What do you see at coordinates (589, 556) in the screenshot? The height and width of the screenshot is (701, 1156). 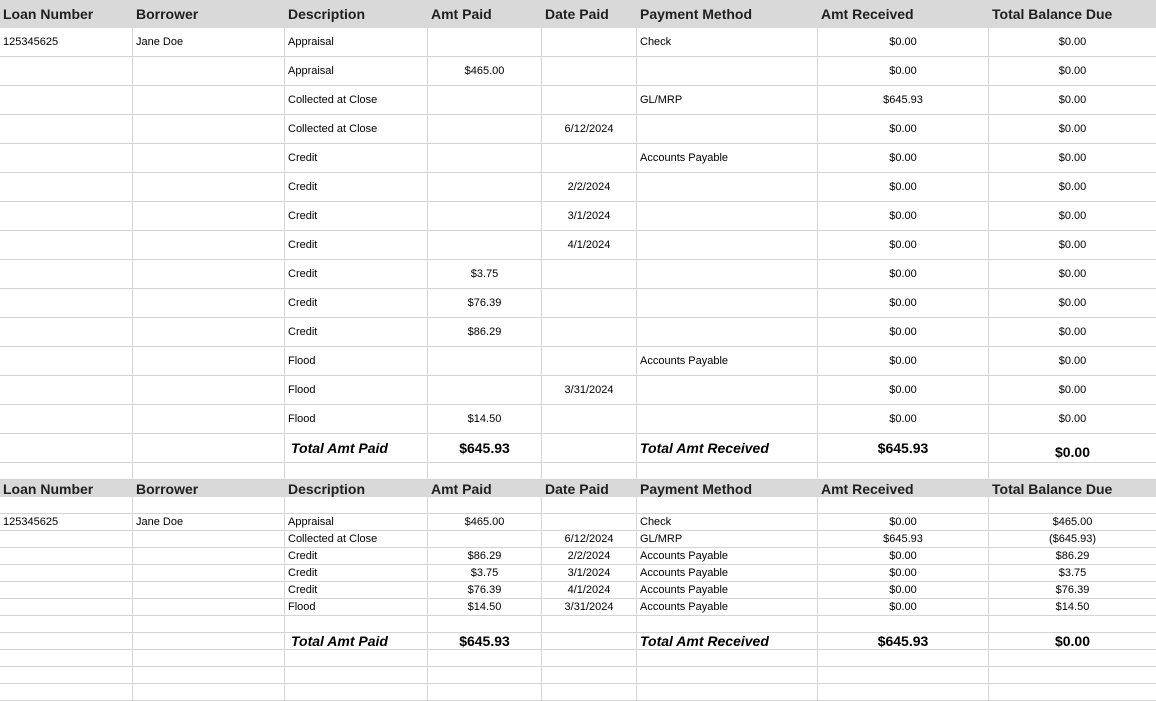 I see `cell-date-paid: 2/2/2024` at bounding box center [589, 556].